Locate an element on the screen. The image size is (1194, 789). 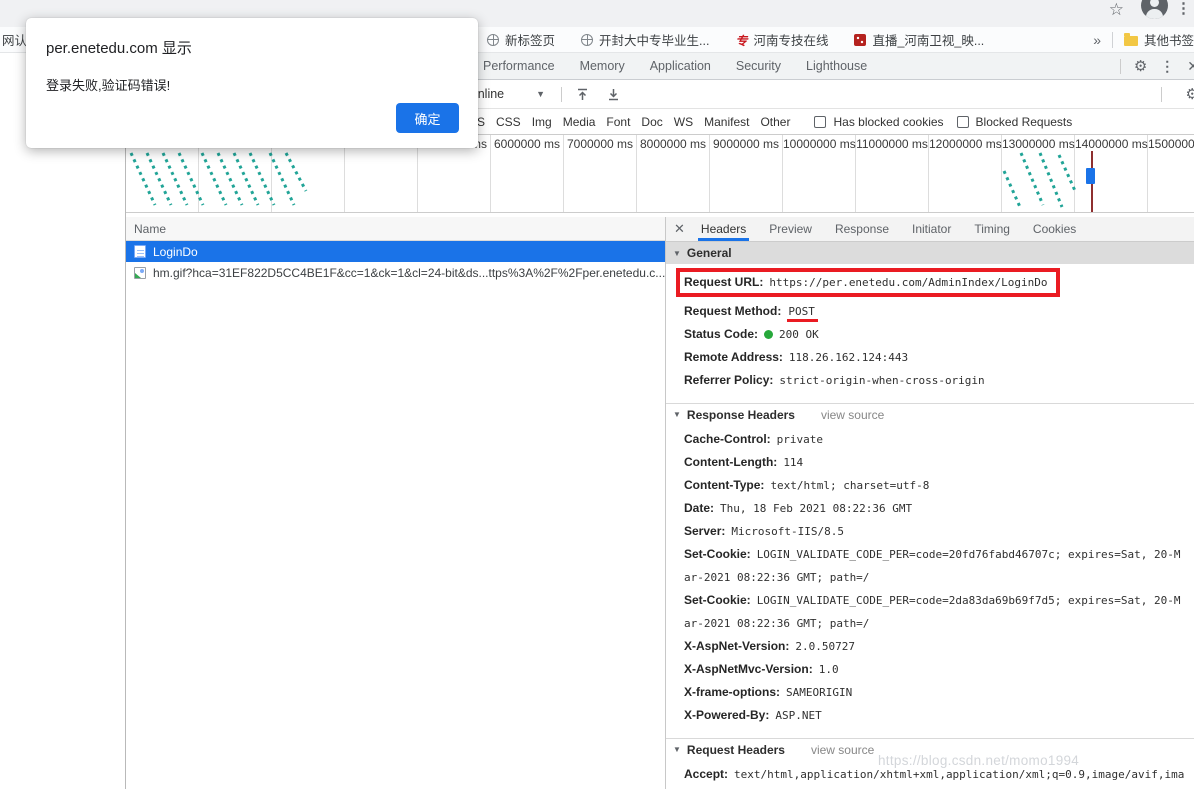
filter-type: Img is located at coordinates (542, 122).